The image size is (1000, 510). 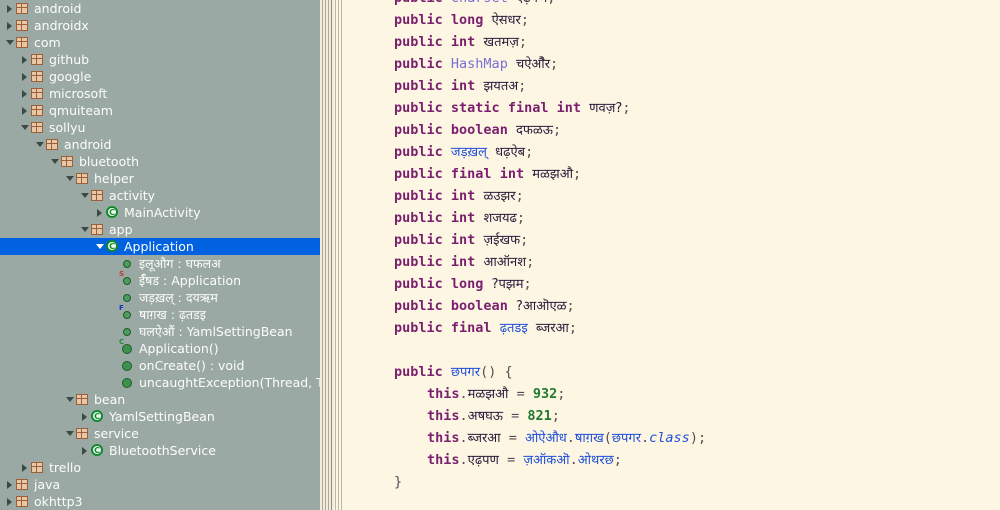 I want to click on tree-item-package: service, so click(x=160, y=433).